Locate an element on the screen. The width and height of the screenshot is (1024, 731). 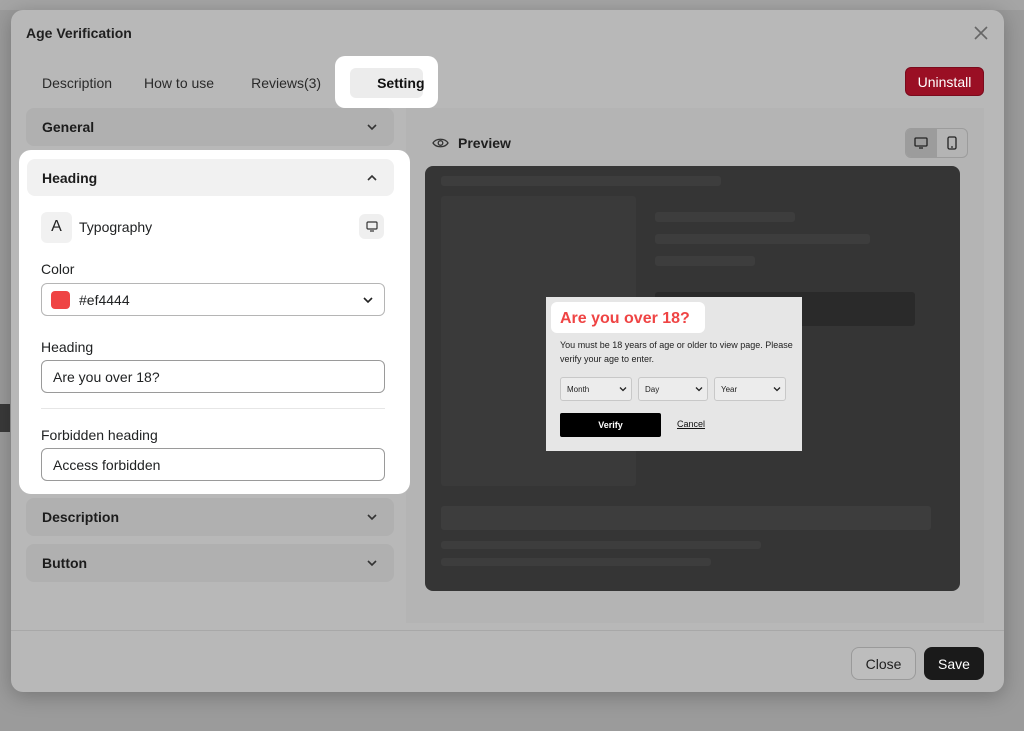
month-select-label: Month is located at coordinates (578, 389).